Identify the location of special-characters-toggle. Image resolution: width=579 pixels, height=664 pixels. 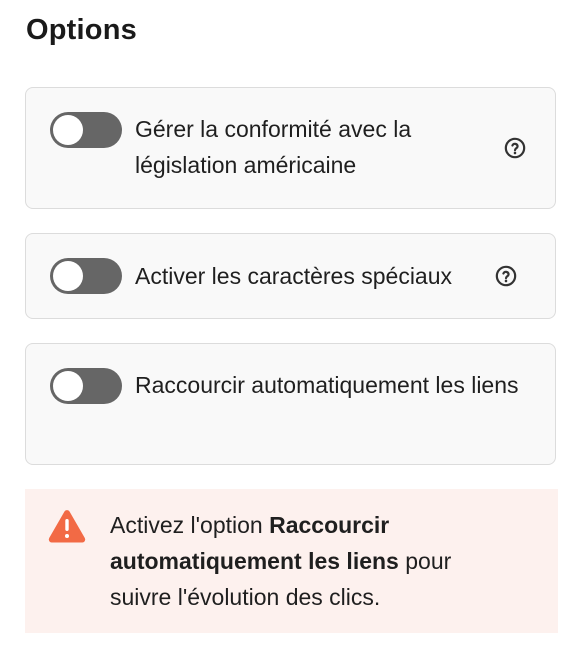
(86, 276).